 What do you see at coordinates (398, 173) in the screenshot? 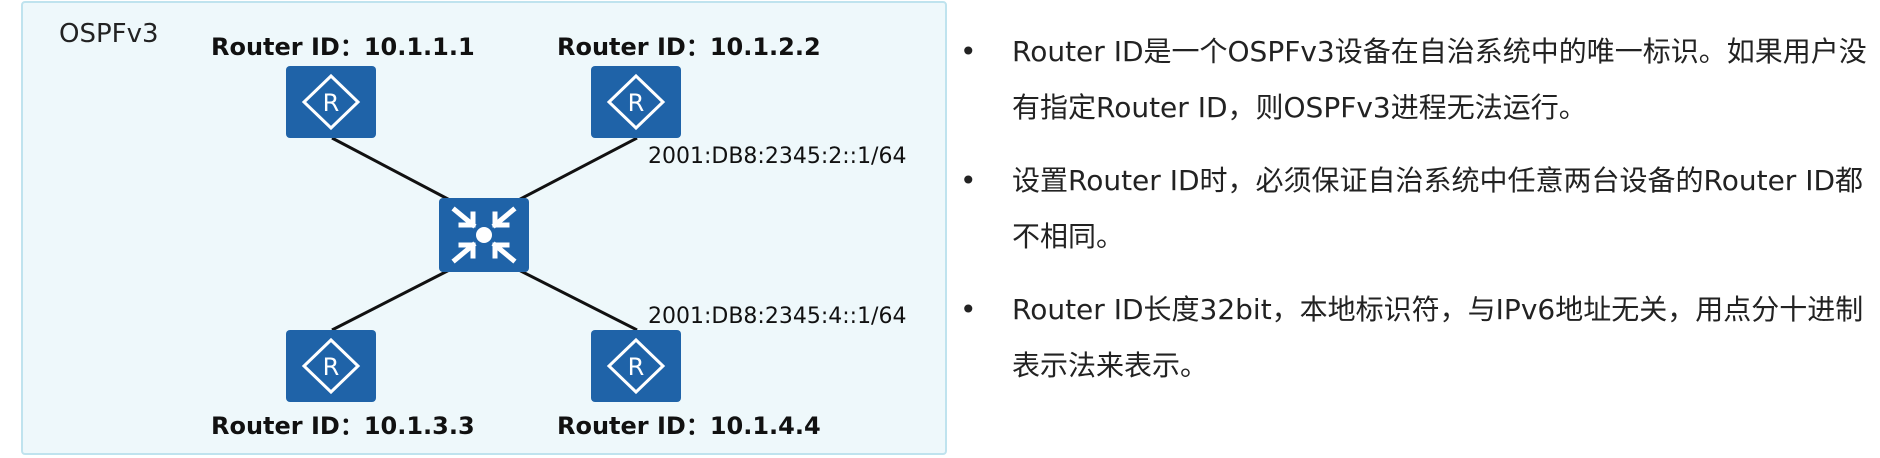
I see `link-r1-switch` at bounding box center [398, 173].